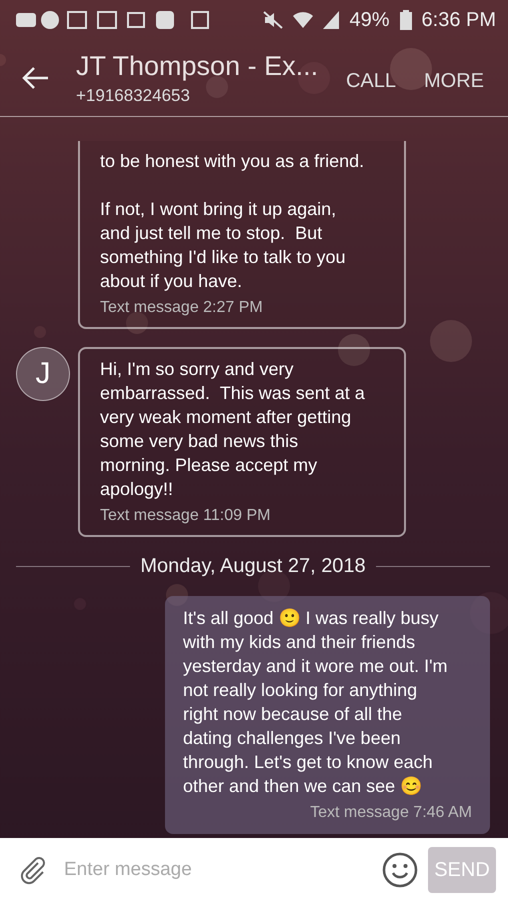 The height and width of the screenshot is (902, 508). What do you see at coordinates (454, 81) in the screenshot?
I see `header-action: MORE` at bounding box center [454, 81].